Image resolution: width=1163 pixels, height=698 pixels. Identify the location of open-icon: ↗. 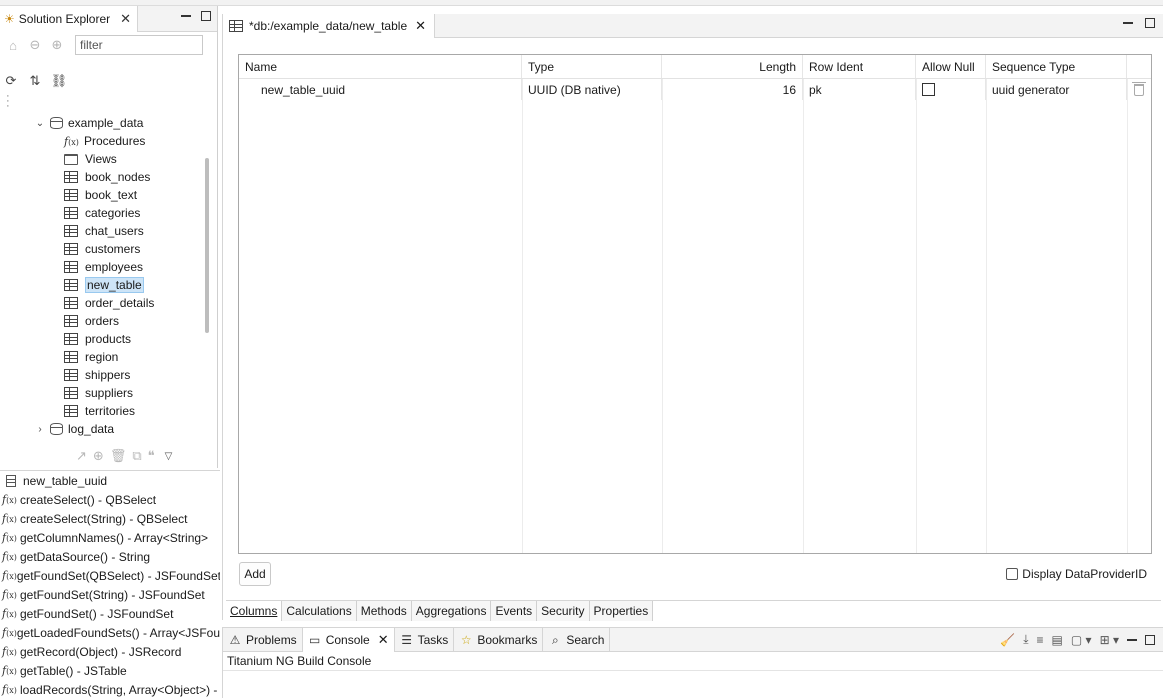
(81, 456).